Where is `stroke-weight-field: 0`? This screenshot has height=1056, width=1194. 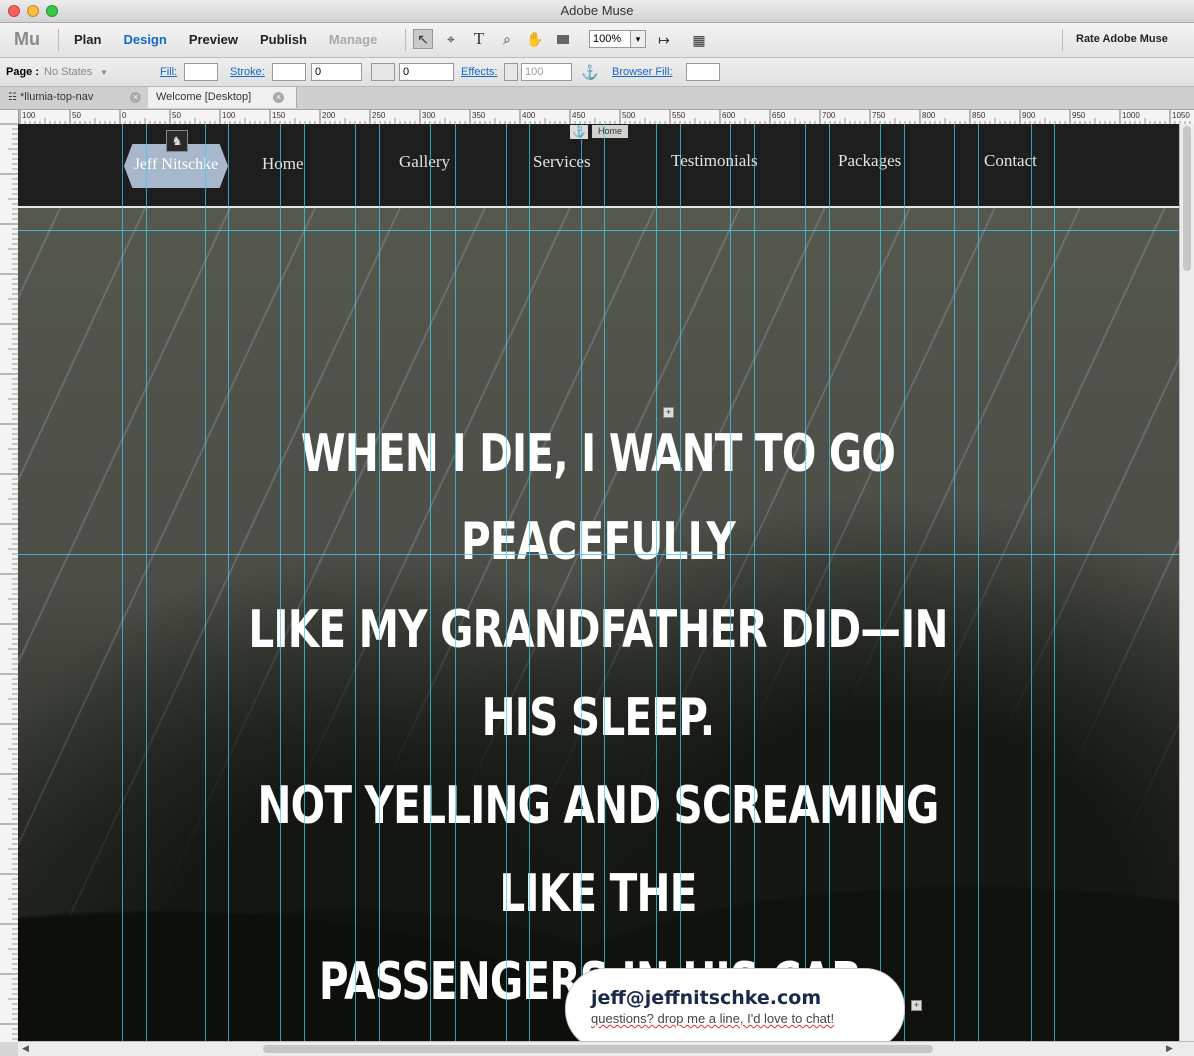 stroke-weight-field: 0 is located at coordinates (336, 72).